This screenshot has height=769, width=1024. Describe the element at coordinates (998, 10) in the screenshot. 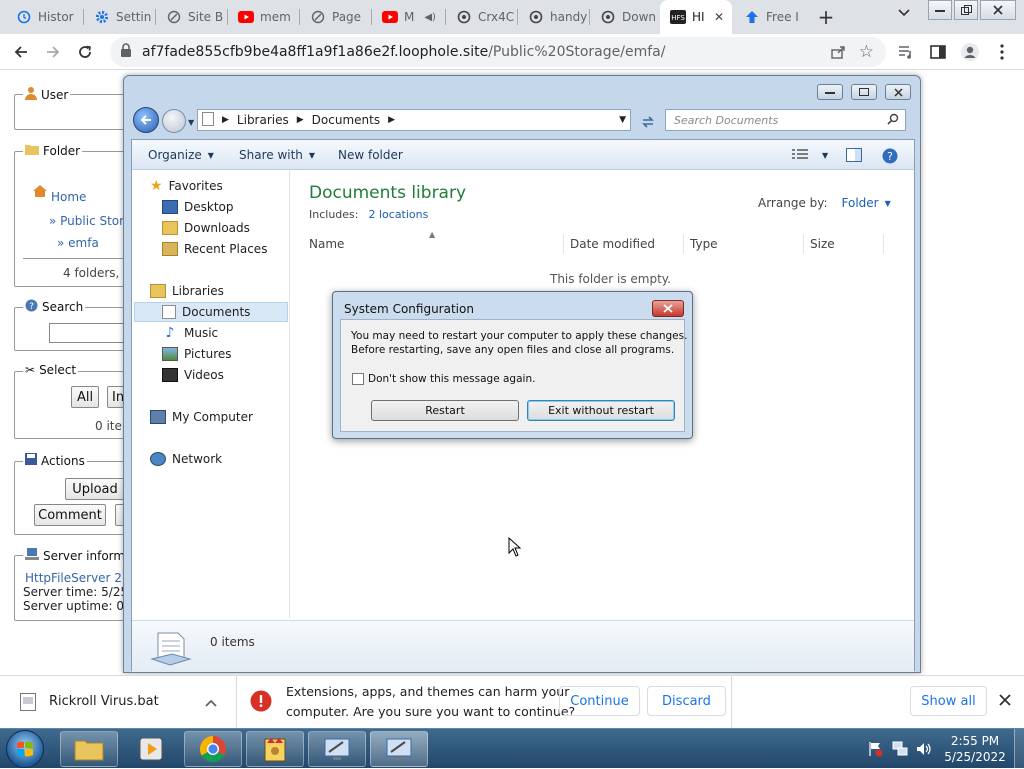

I see `close-window-button` at that location.